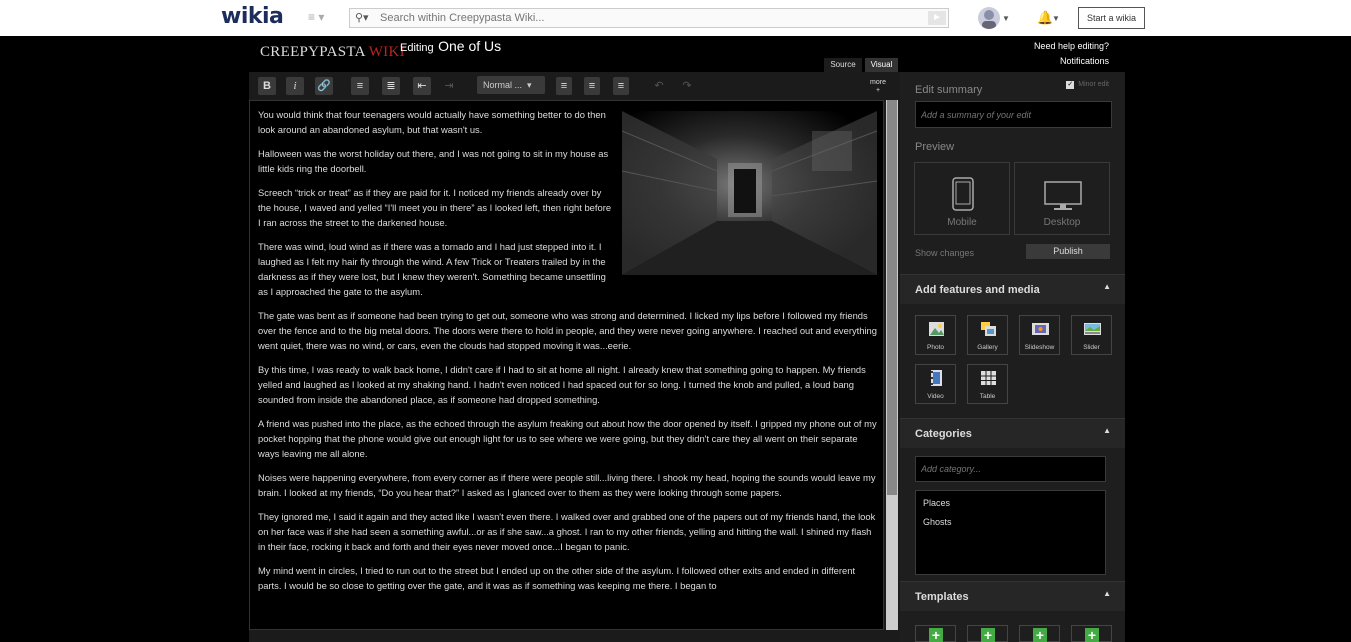 This screenshot has width=1351, height=642. I want to click on page-title: Editing One of Us, so click(450, 47).